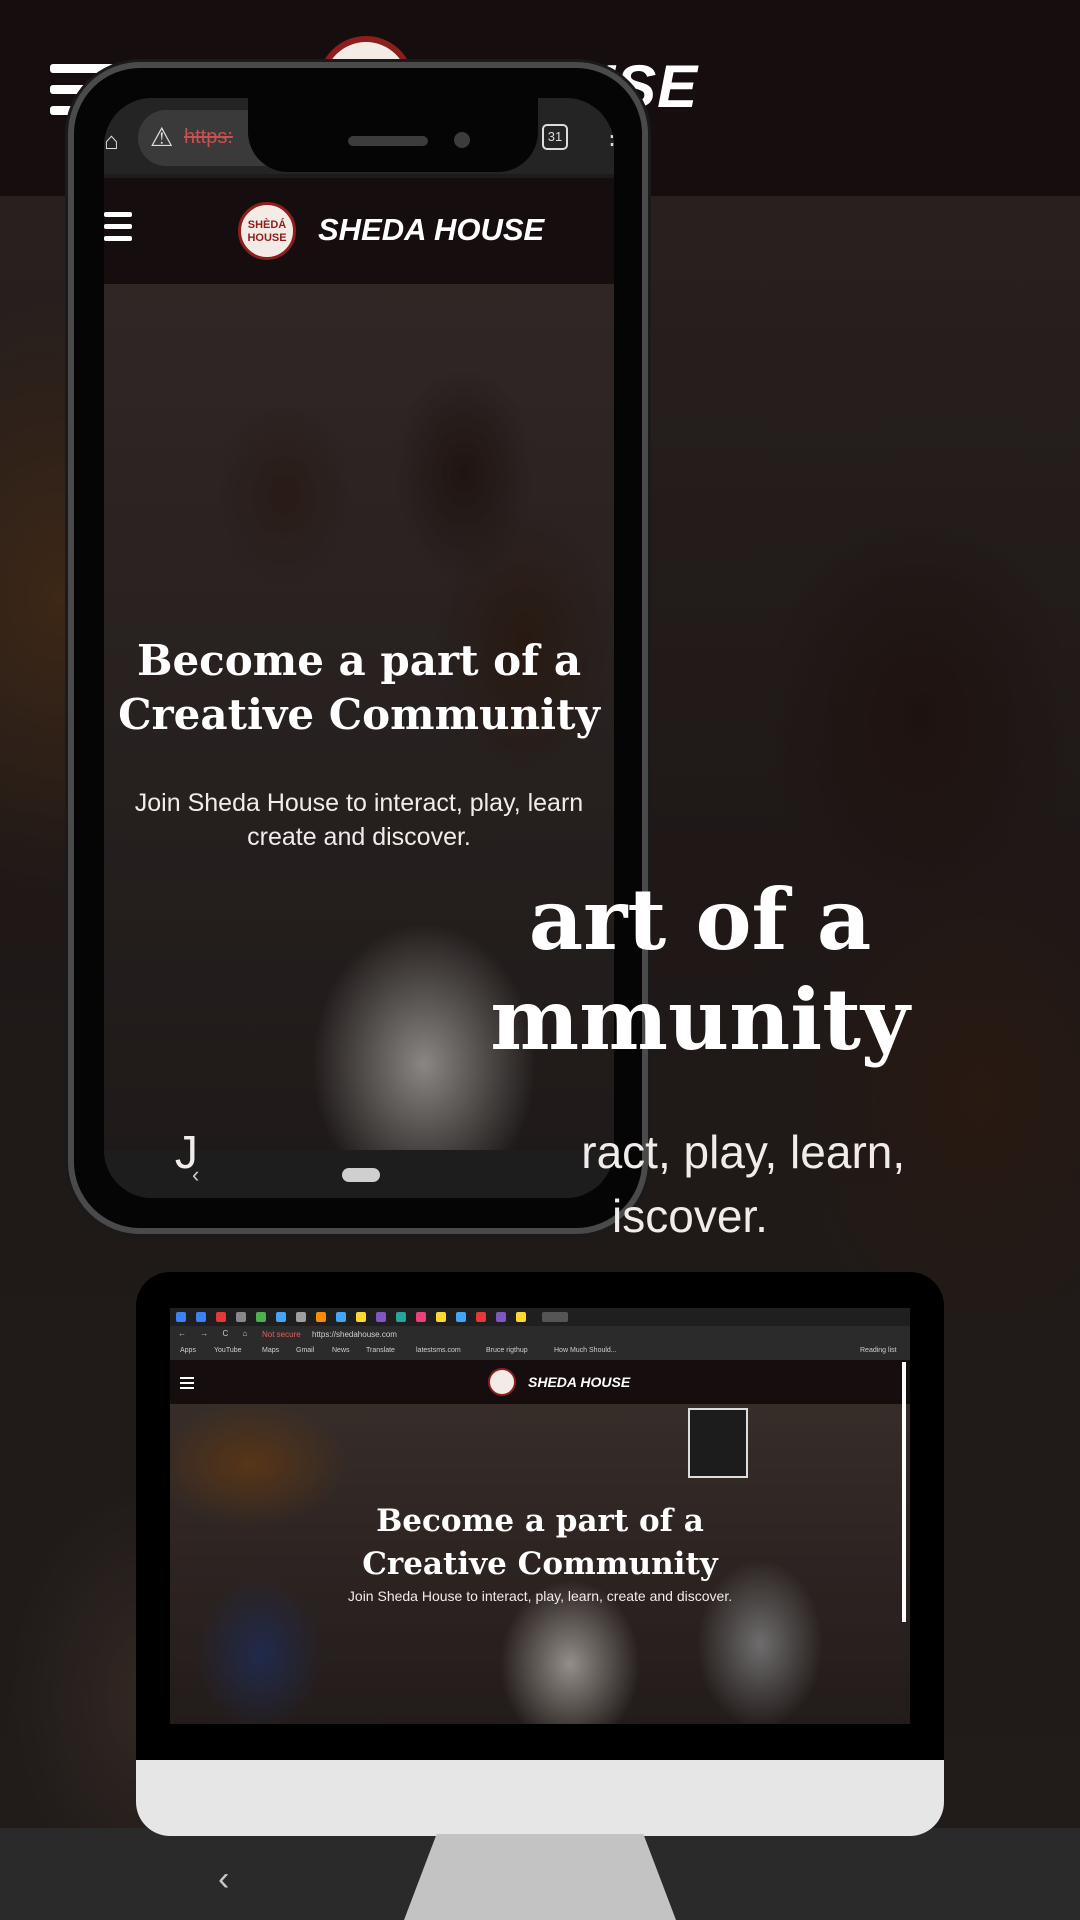  Describe the element at coordinates (878, 1350) in the screenshot. I see `reading-list: Reading list` at that location.